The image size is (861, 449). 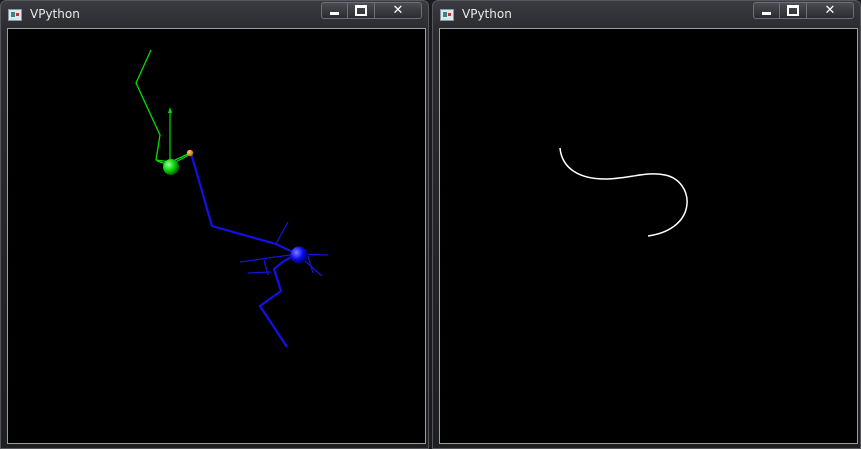 What do you see at coordinates (171, 167) in the screenshot?
I see `green-sphere` at bounding box center [171, 167].